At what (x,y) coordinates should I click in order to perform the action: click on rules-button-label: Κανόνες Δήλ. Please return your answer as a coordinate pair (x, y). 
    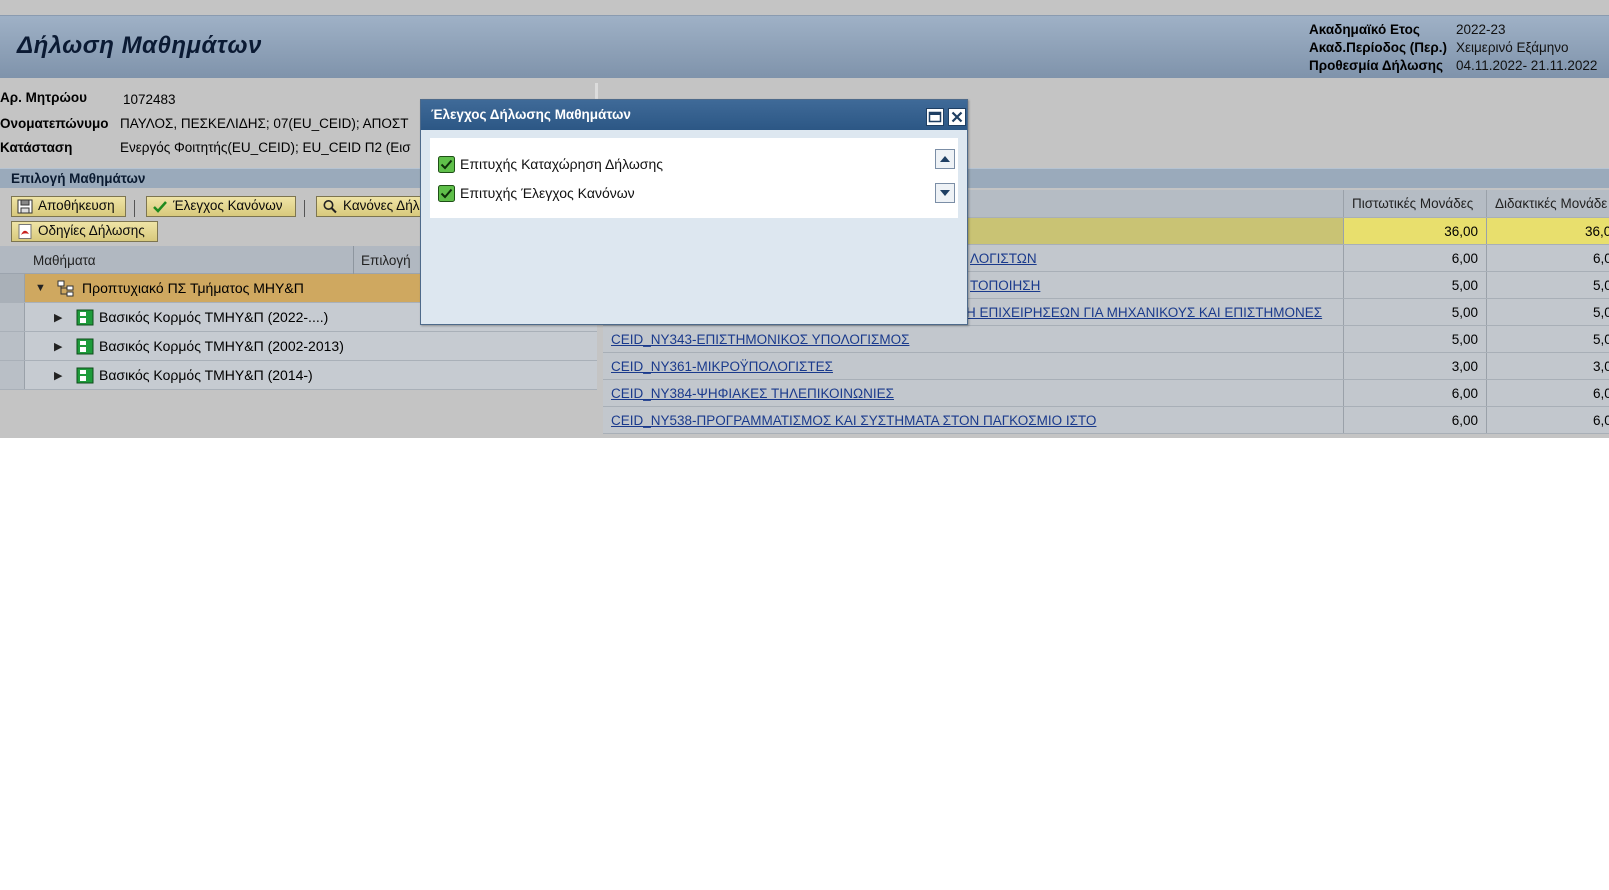
    Looking at the image, I should click on (381, 205).